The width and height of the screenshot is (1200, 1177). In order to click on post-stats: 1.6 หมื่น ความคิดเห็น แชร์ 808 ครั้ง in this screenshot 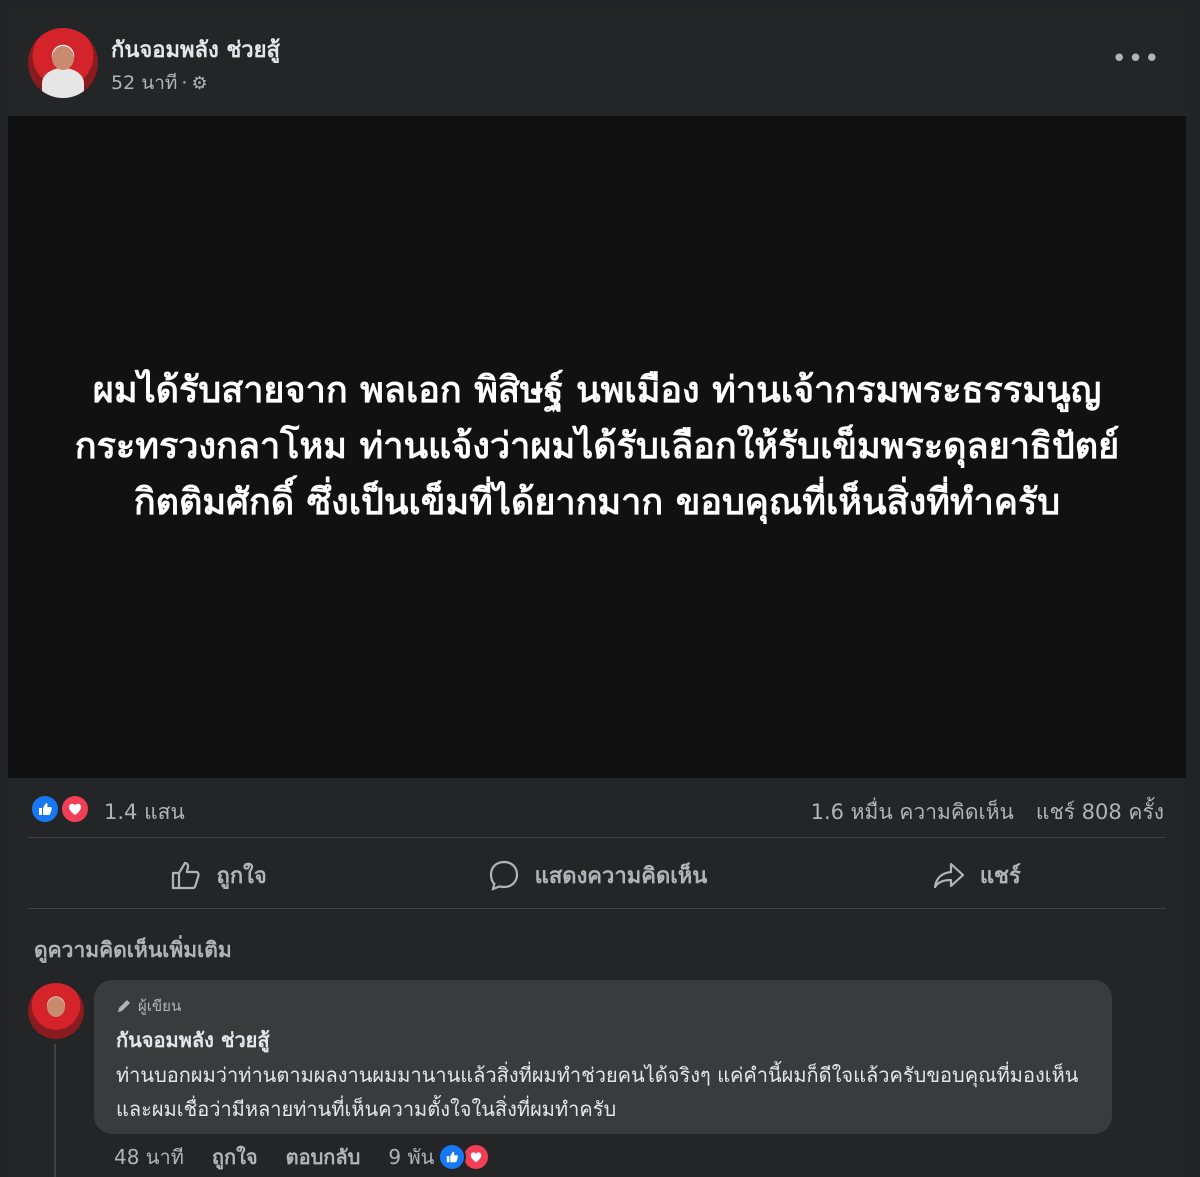, I will do `click(987, 812)`.